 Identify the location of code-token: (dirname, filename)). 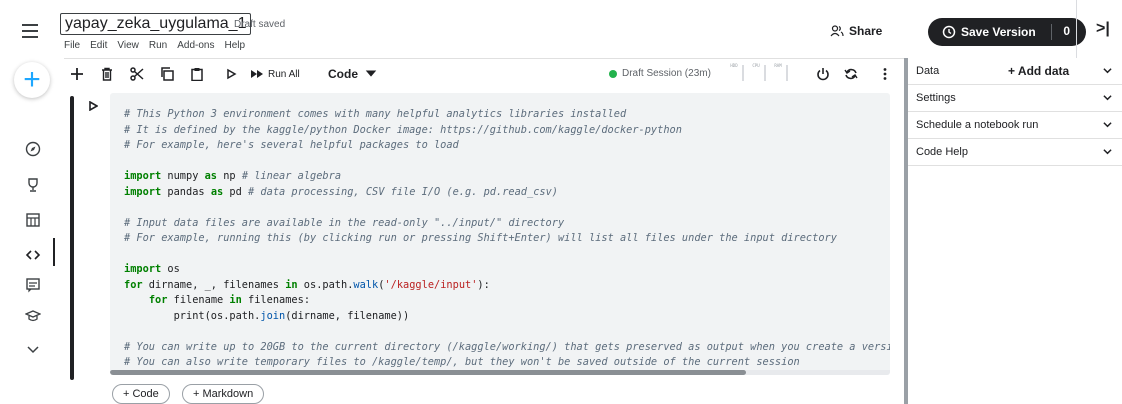
(347, 315).